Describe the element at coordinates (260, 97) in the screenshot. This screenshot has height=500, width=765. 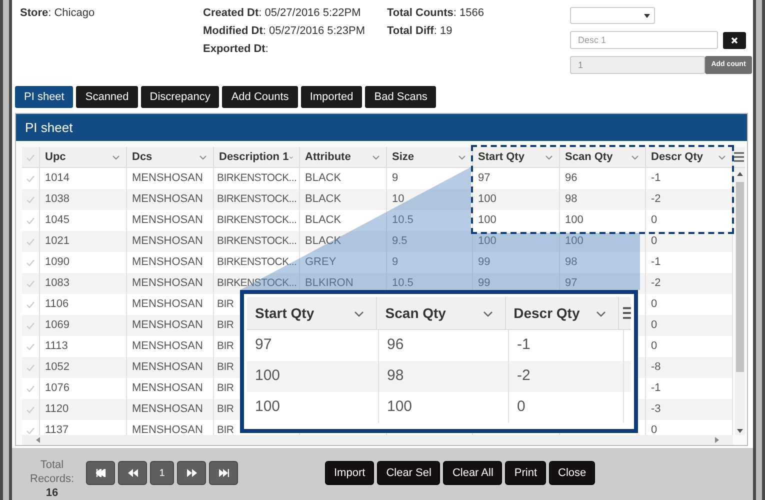
I see `tab: Add Counts` at that location.